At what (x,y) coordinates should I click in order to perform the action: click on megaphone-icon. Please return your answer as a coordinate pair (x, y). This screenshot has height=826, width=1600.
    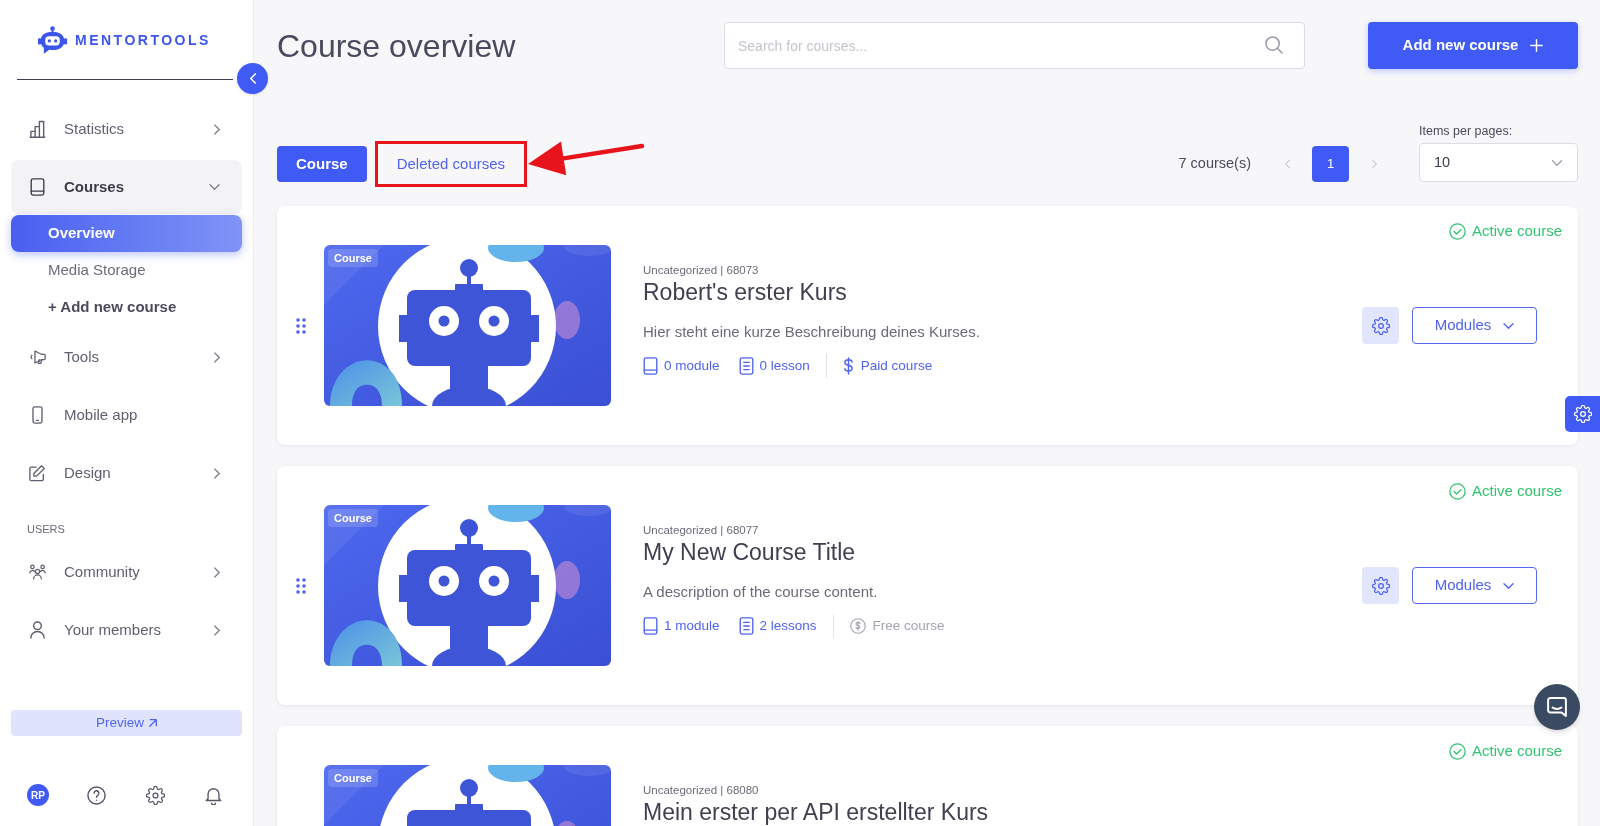
    Looking at the image, I should click on (37, 357).